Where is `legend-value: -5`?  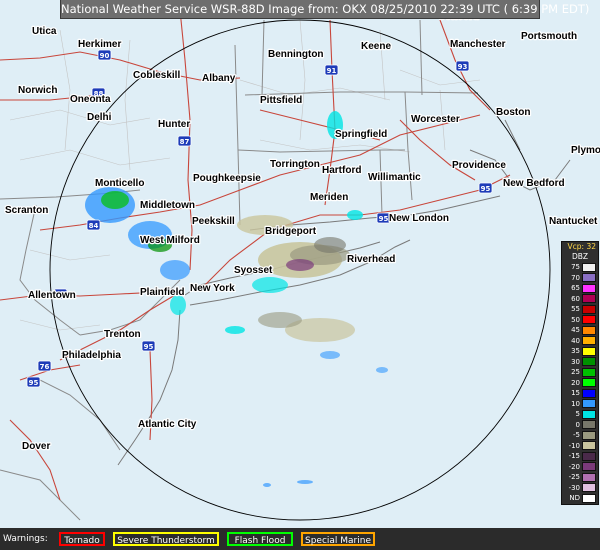 legend-value: -5 is located at coordinates (576, 435).